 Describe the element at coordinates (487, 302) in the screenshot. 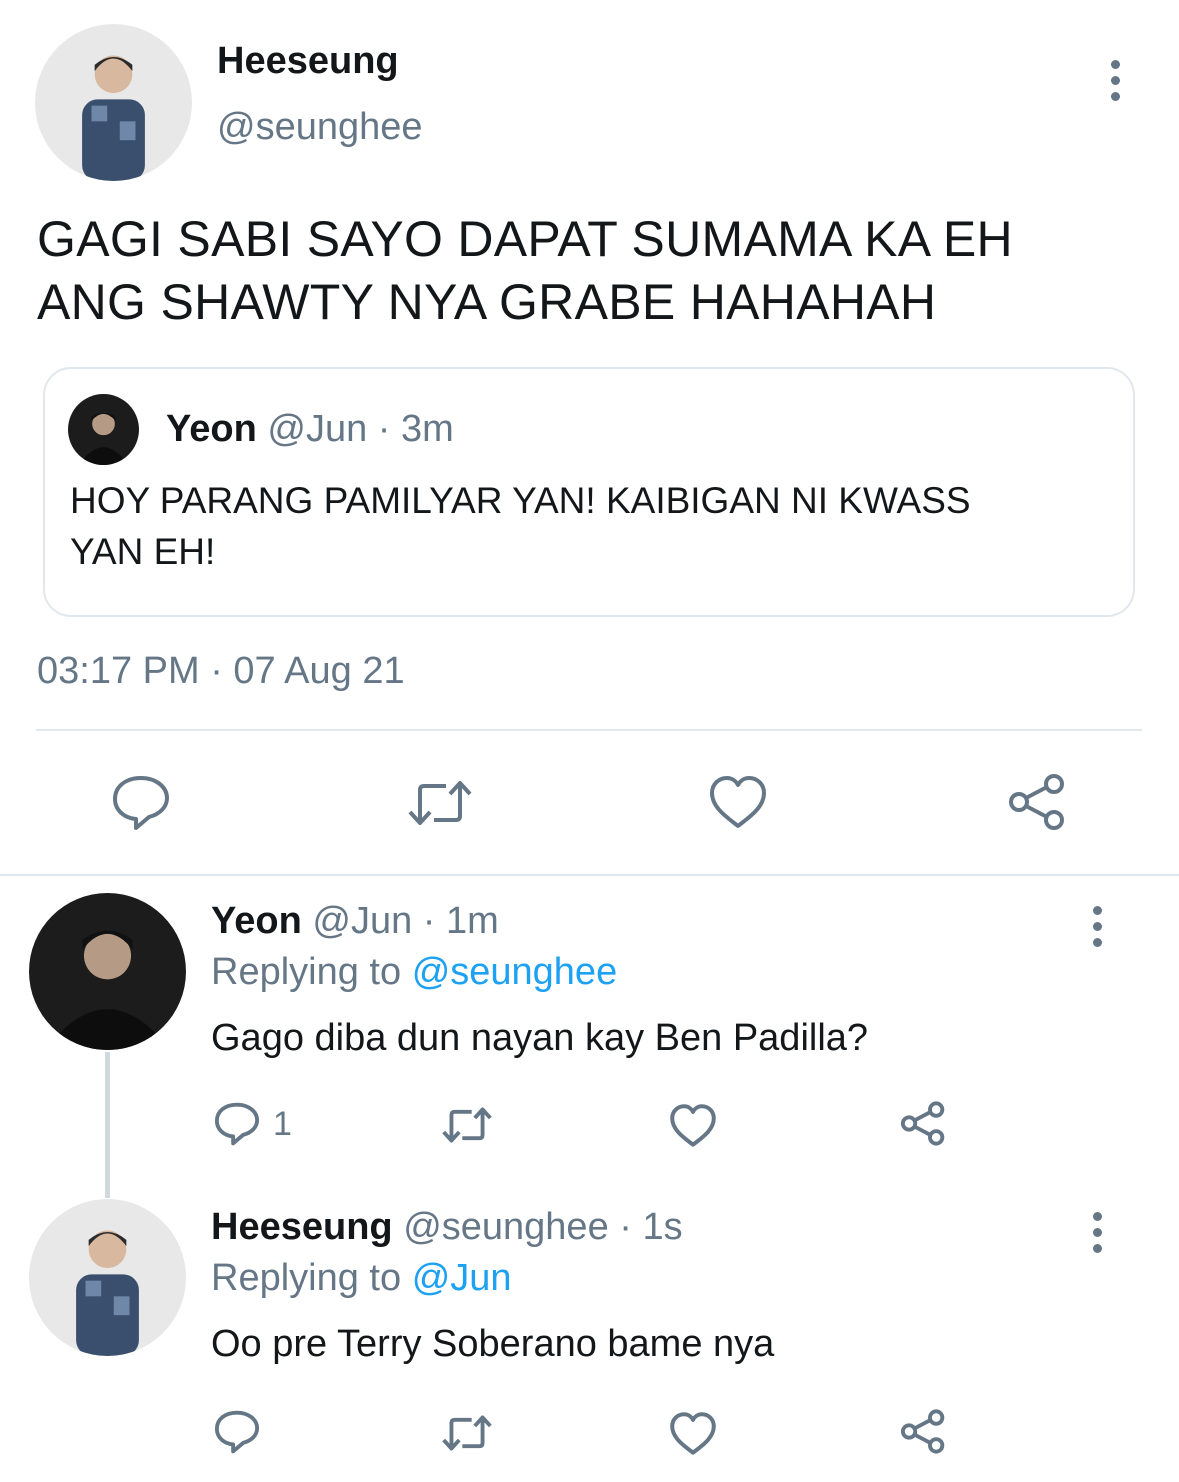

I see `tweet-text-line-2: ANG SHAWTY NYA GRABE HAHAHAH` at that location.